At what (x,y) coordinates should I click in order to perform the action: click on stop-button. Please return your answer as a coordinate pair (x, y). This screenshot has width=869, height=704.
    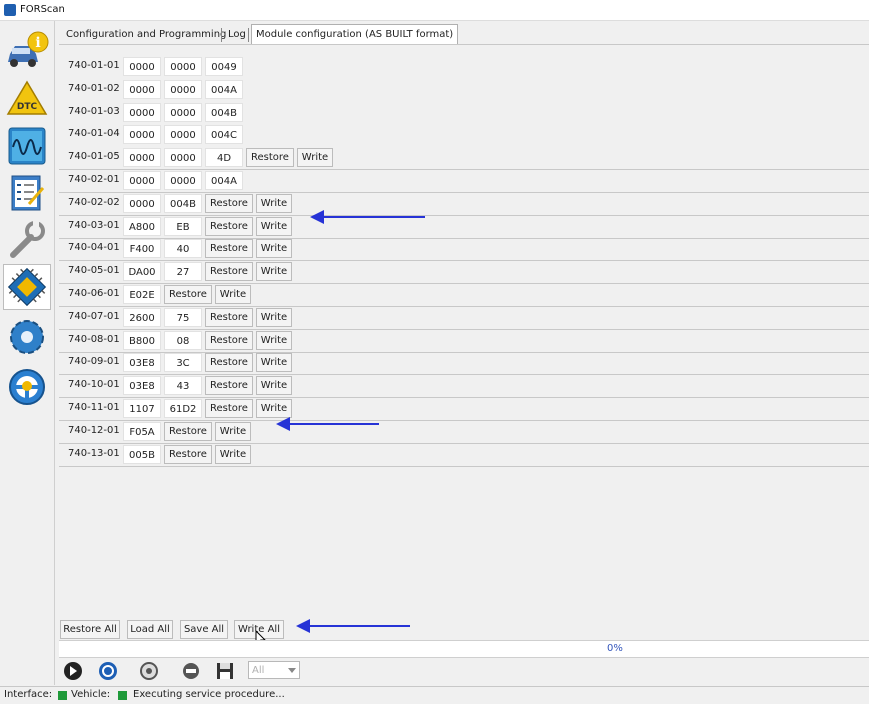
    Looking at the image, I should click on (108, 671).